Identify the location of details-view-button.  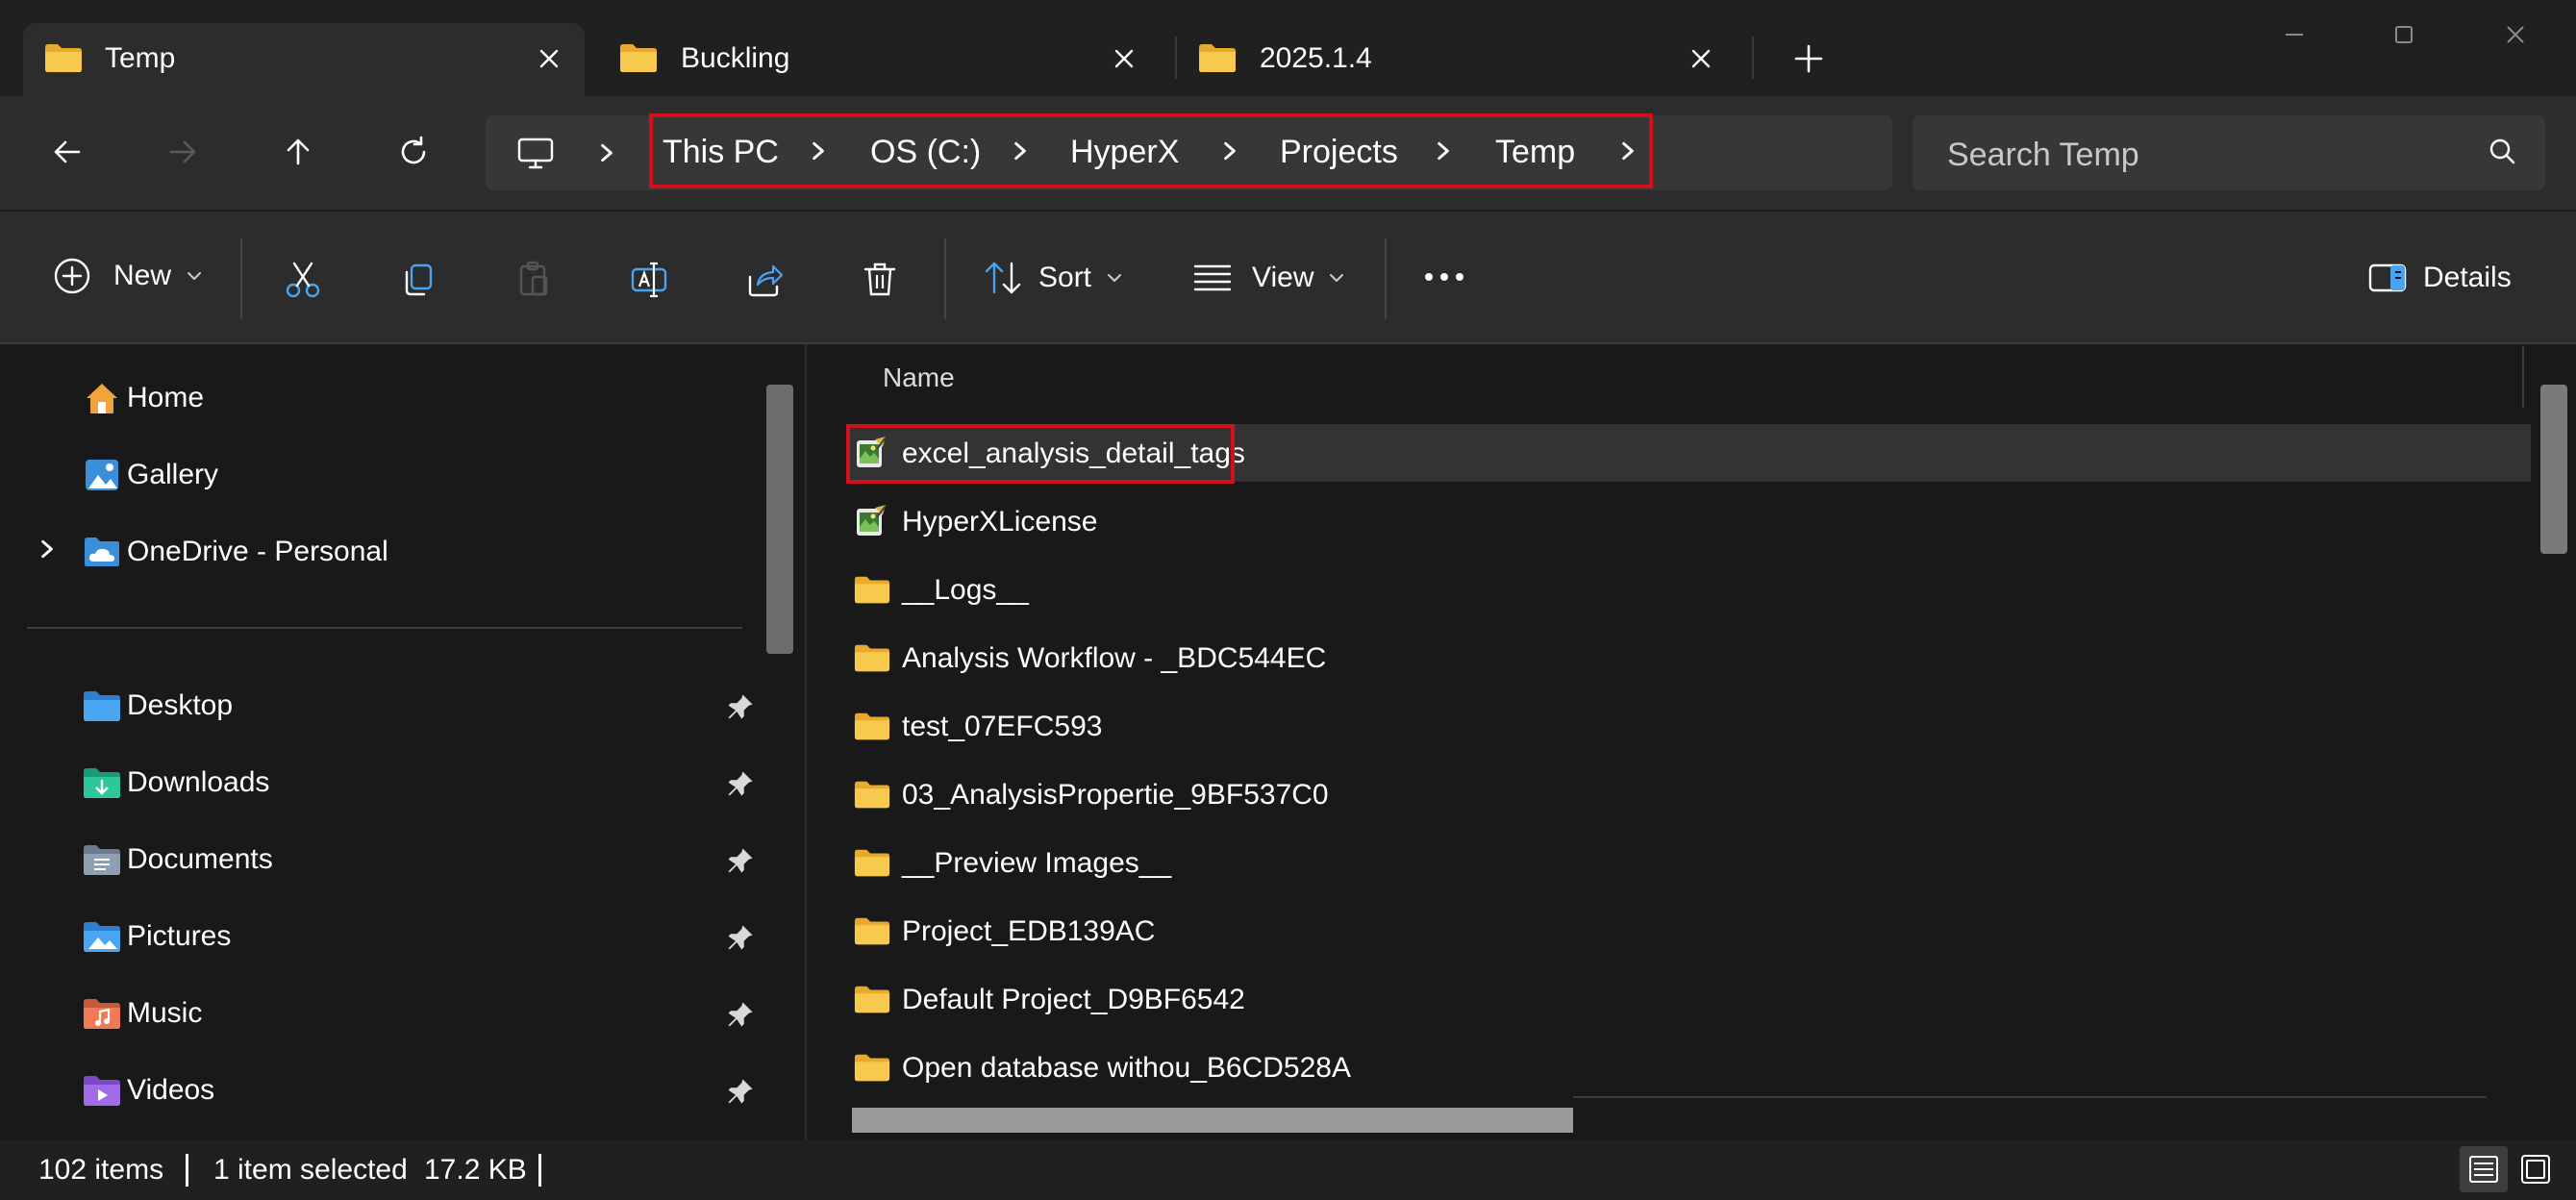
(2484, 1169).